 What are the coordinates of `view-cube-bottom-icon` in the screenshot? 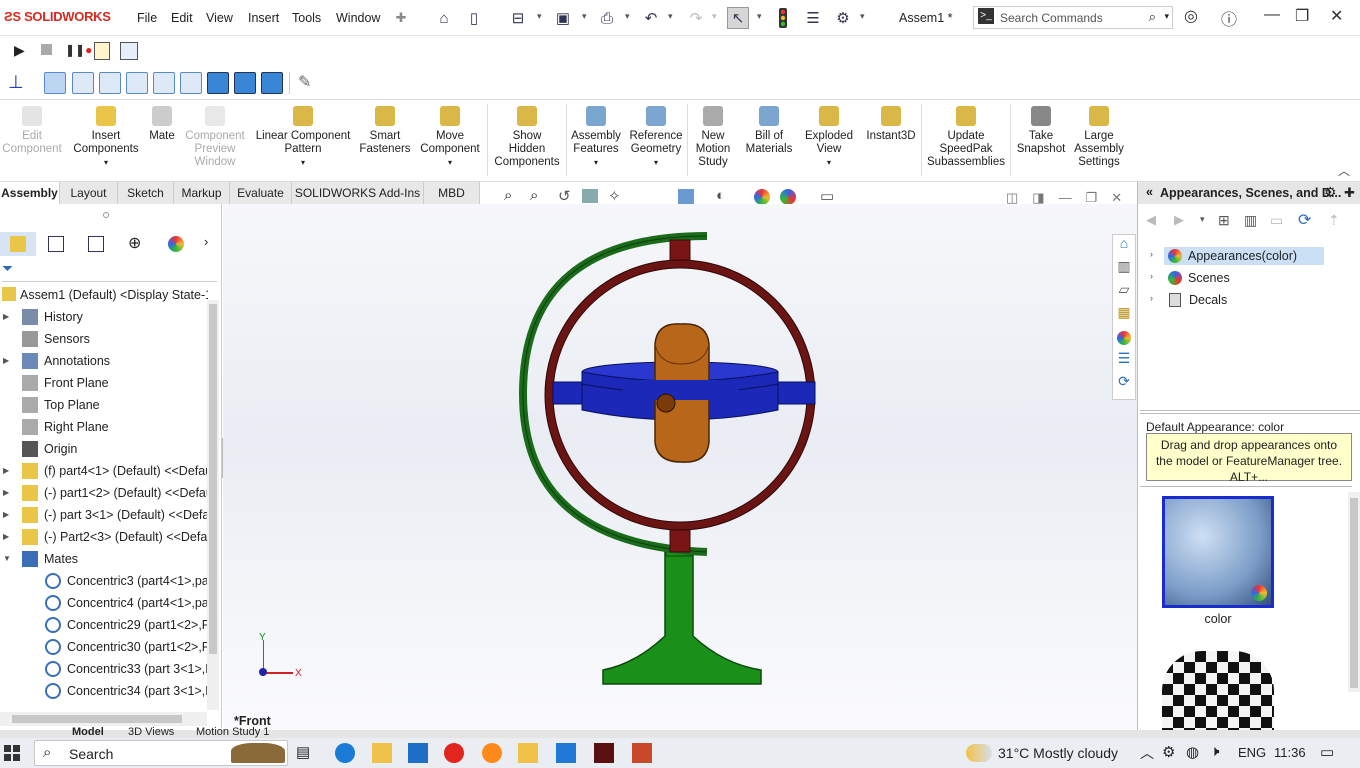 It's located at (191, 83).